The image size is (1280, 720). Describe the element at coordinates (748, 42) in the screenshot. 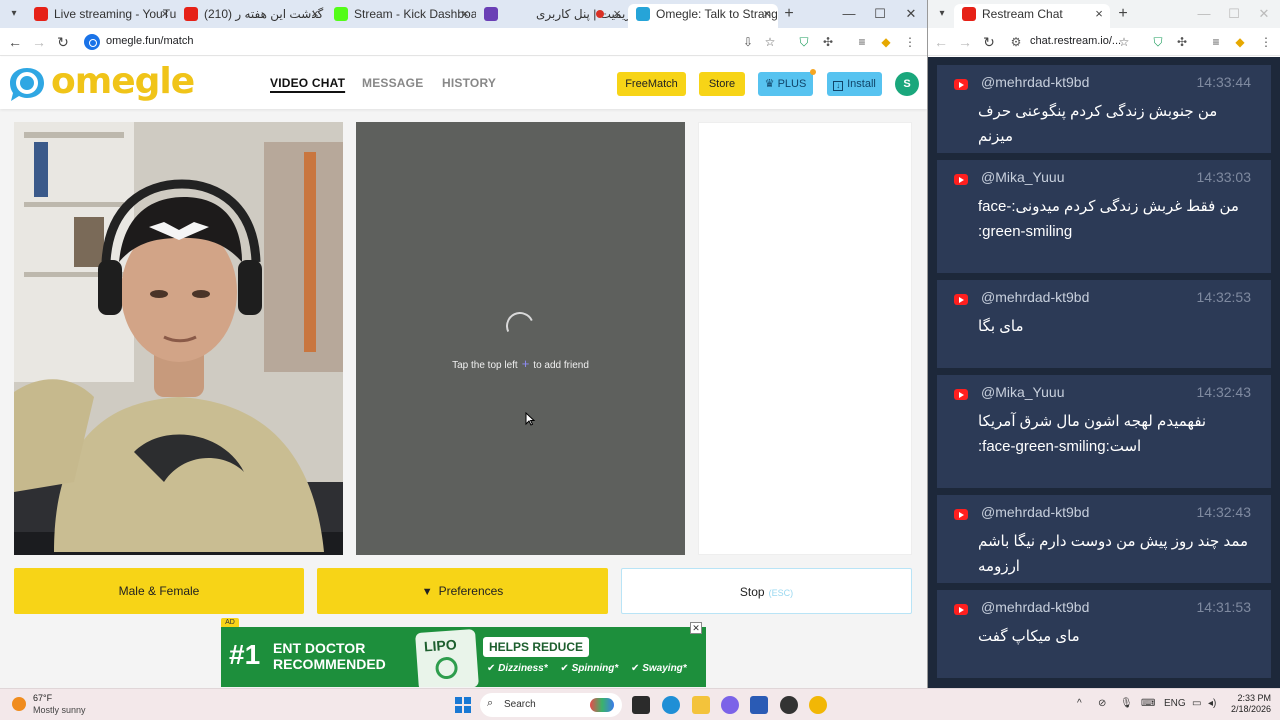

I see `install-app-icon: ⇩` at that location.